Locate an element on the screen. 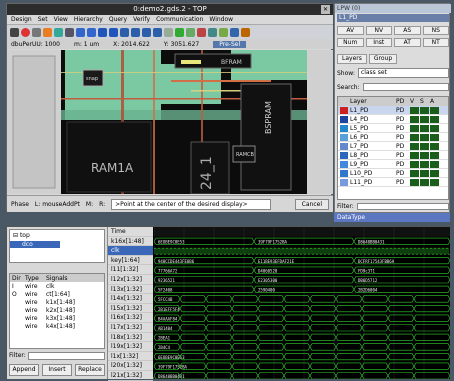 Image resolution: width=454 pixels, height=381 pixels. datatype-bar: DataType is located at coordinates (392, 217).